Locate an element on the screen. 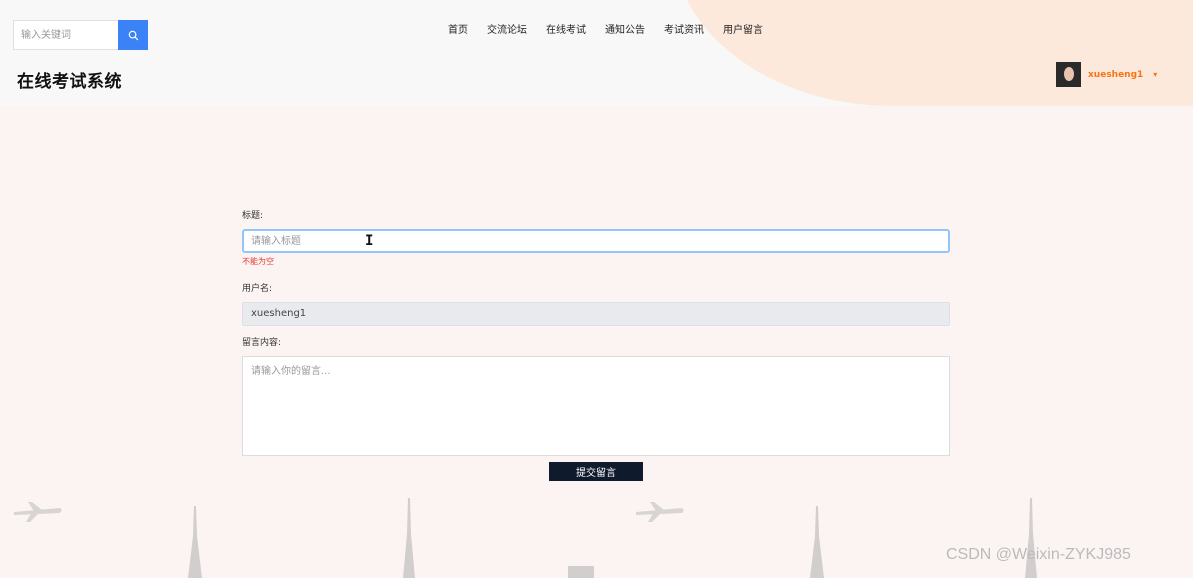 This screenshot has width=1193, height=578. nav-item-notice: 通知公告 is located at coordinates (625, 31).